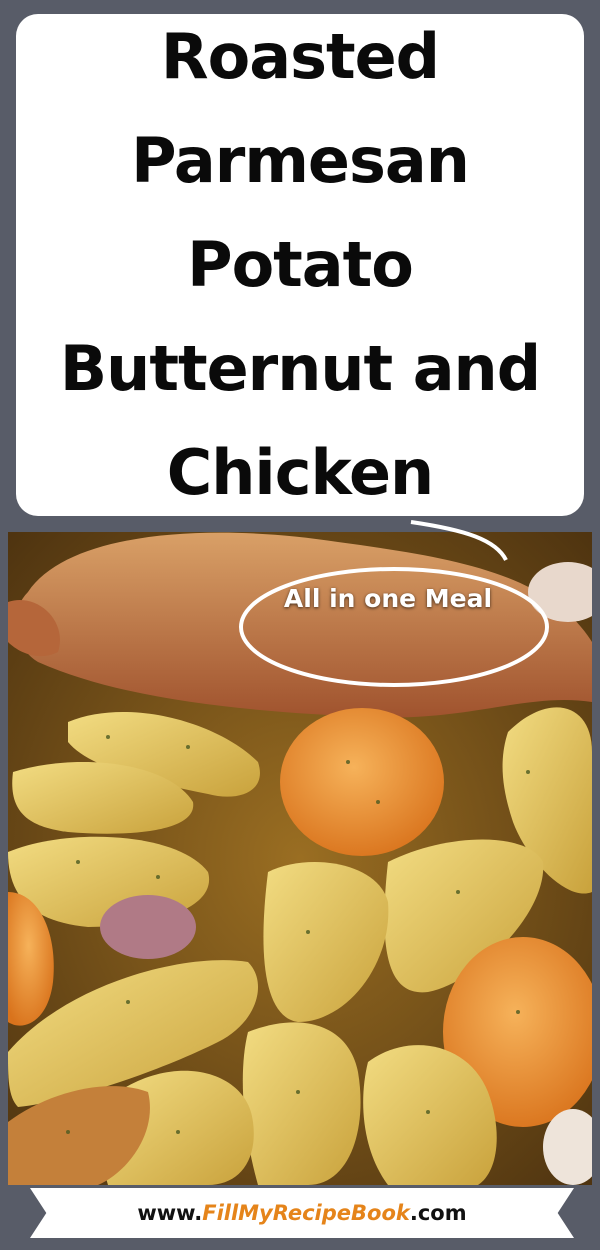 The width and height of the screenshot is (600, 1250). What do you see at coordinates (300, 160) in the screenshot?
I see `title-line-2: Parmesan` at bounding box center [300, 160].